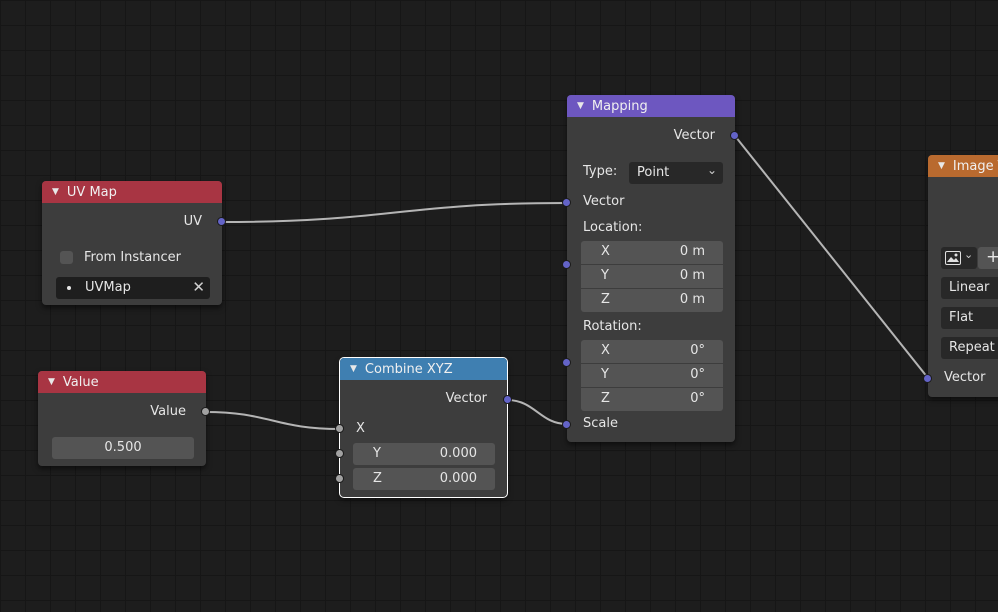 This screenshot has height=612, width=998. What do you see at coordinates (192, 221) in the screenshot?
I see `uv-output-label: UV` at bounding box center [192, 221].